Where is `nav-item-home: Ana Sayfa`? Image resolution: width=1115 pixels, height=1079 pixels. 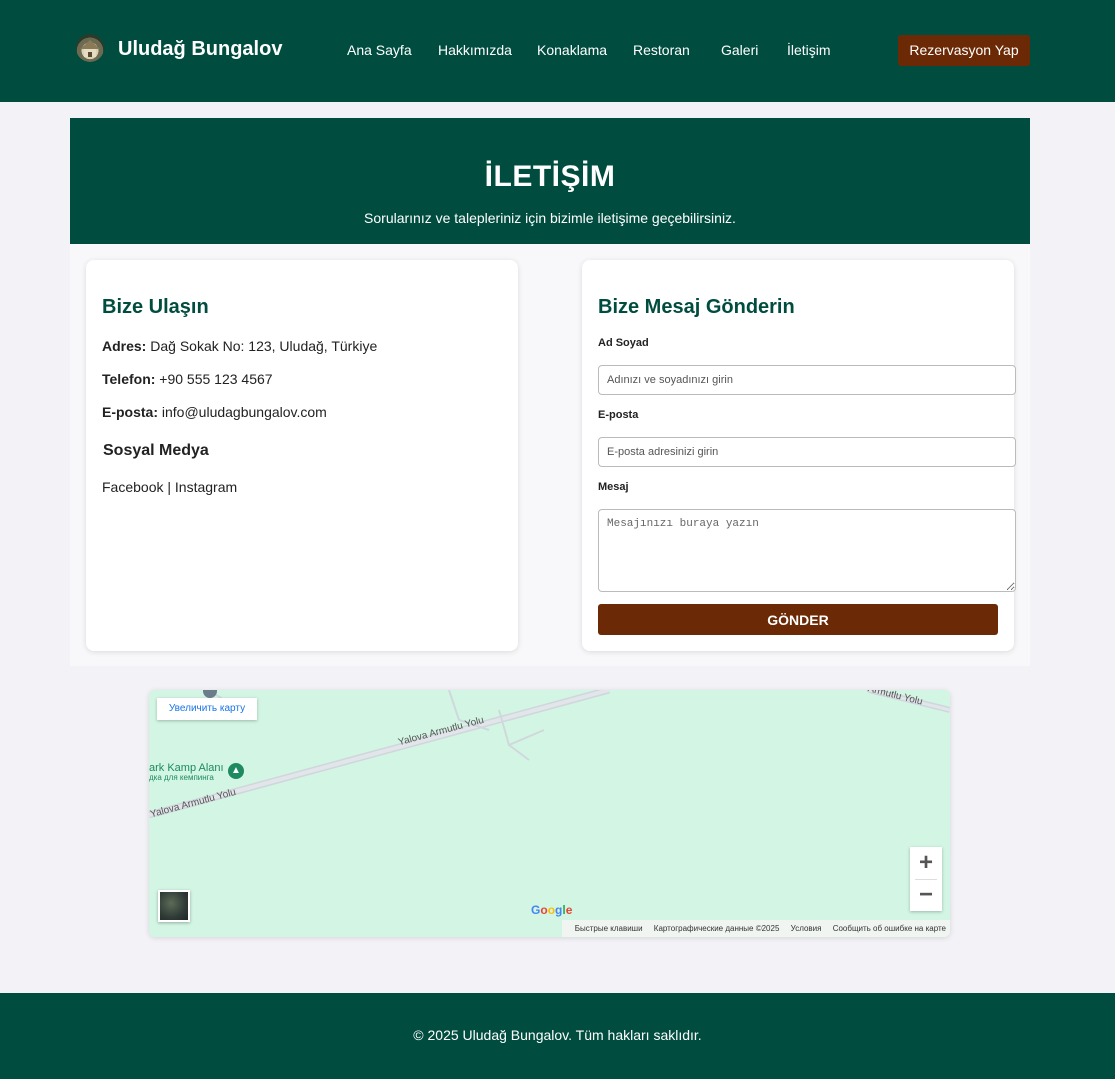 nav-item-home: Ana Sayfa is located at coordinates (379, 50).